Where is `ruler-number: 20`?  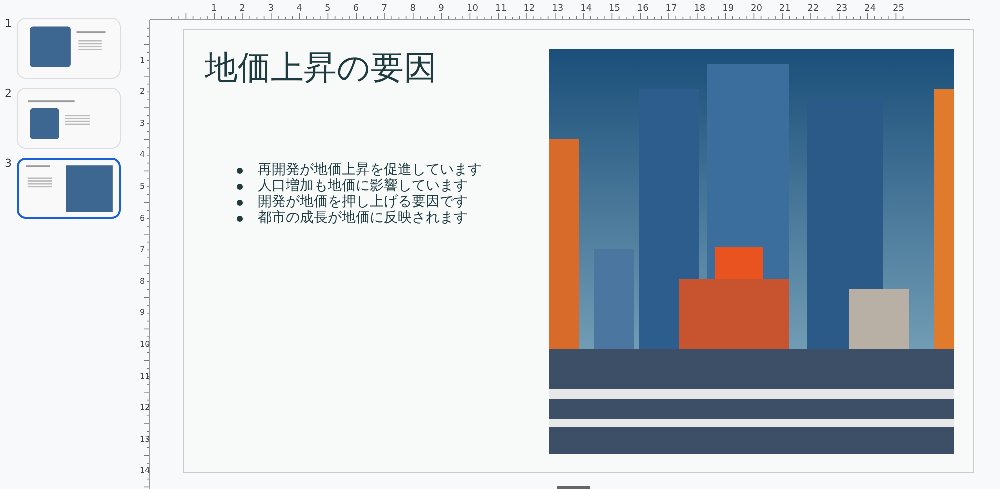 ruler-number: 20 is located at coordinates (756, 9).